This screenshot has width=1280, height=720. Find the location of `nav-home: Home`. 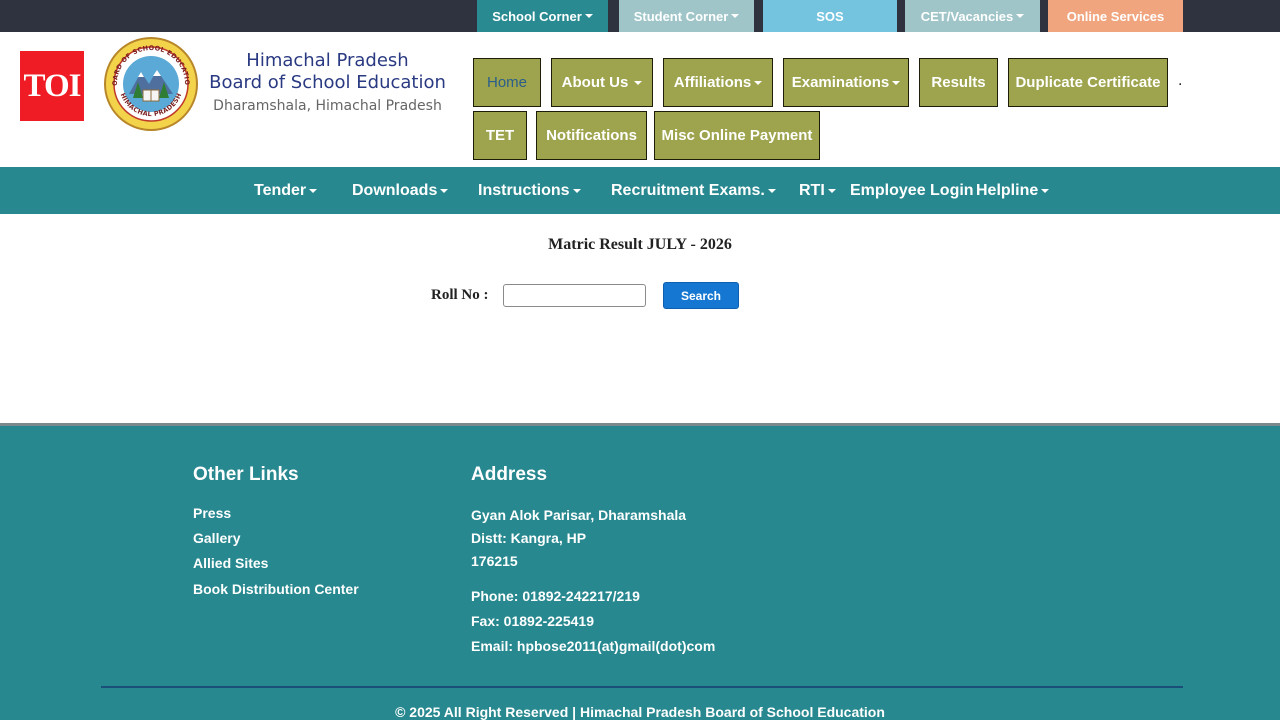

nav-home: Home is located at coordinates (507, 82).